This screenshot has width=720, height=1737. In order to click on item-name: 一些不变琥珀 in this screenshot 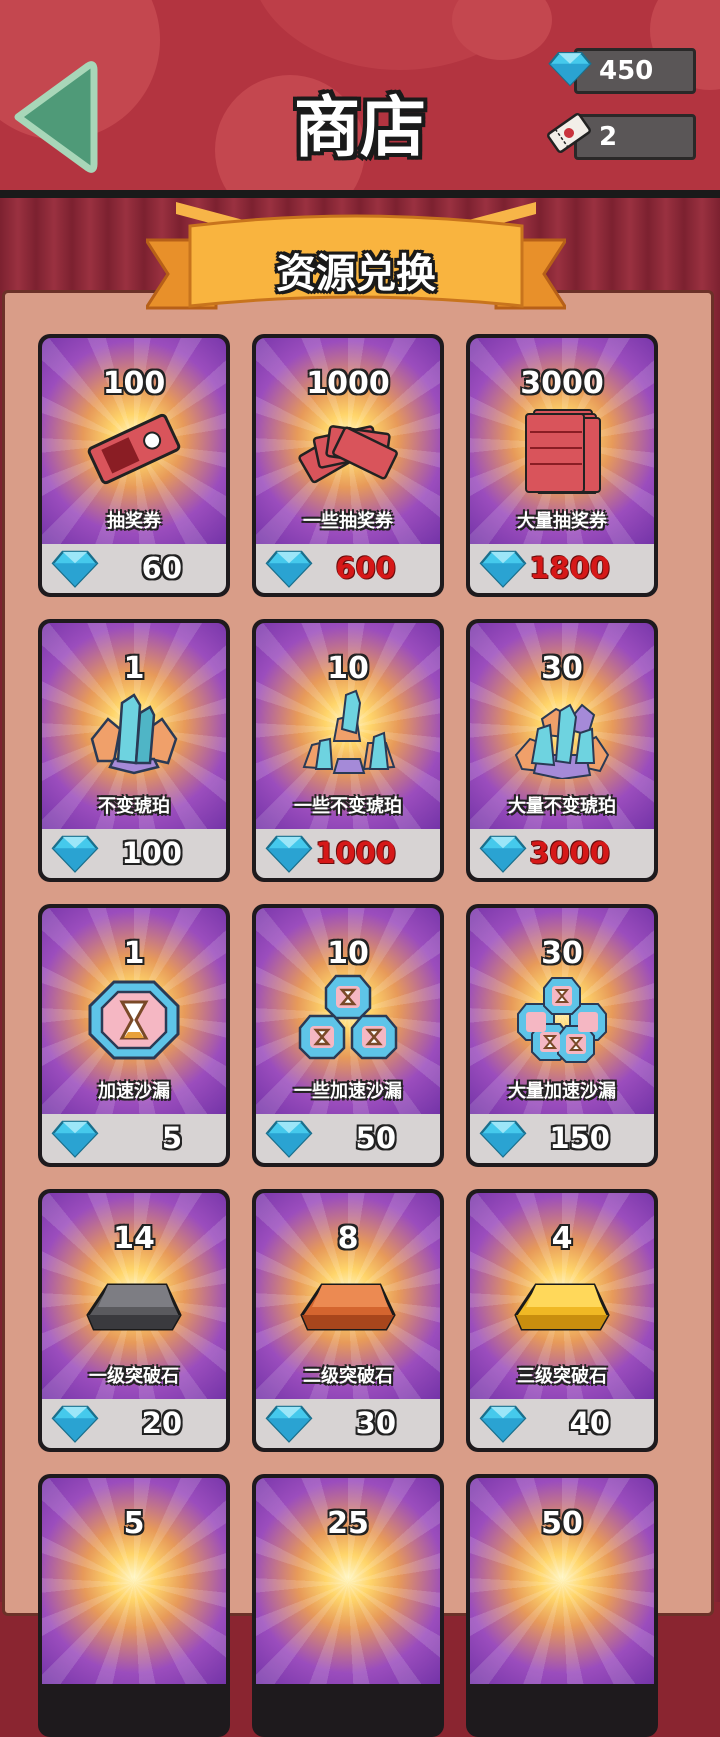, I will do `click(348, 806)`.